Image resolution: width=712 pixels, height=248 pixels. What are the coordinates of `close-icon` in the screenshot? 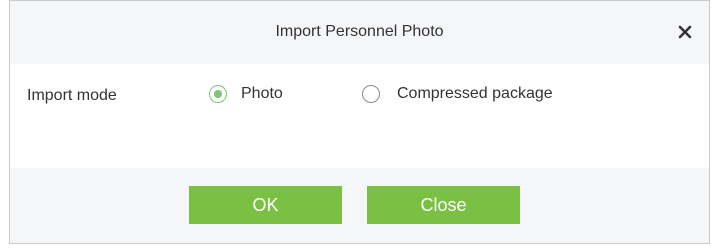 It's located at (685, 32).